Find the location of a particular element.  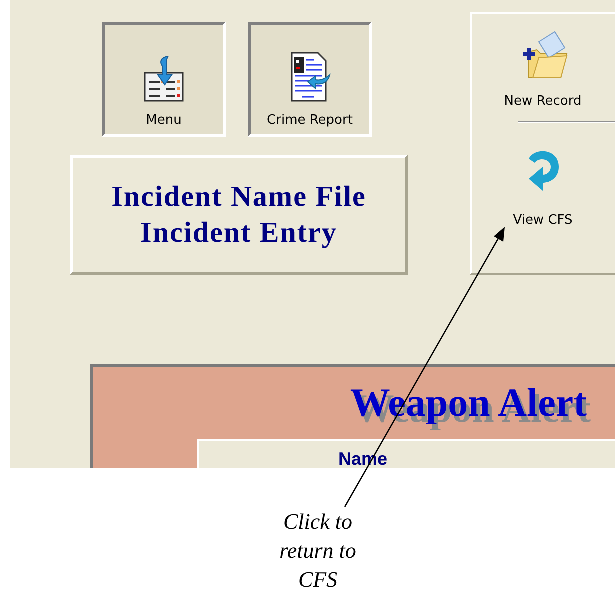

title-line: Incident Name File is located at coordinates (239, 197).